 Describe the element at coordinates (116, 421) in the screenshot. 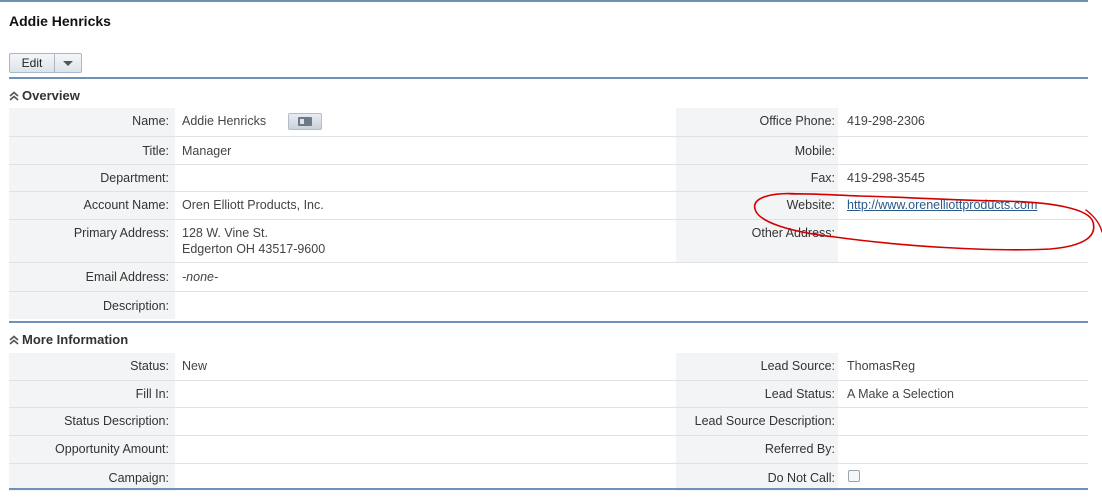

I see `field-label-status-description: Status Description:` at that location.